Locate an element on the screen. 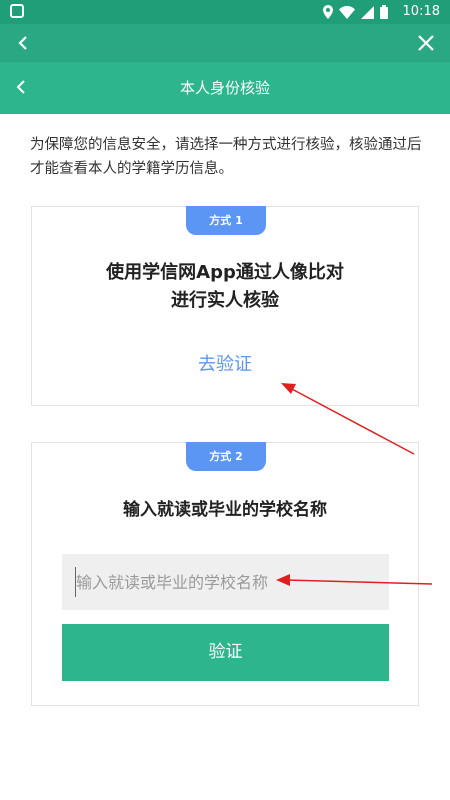  wifi-icon is located at coordinates (347, 12).